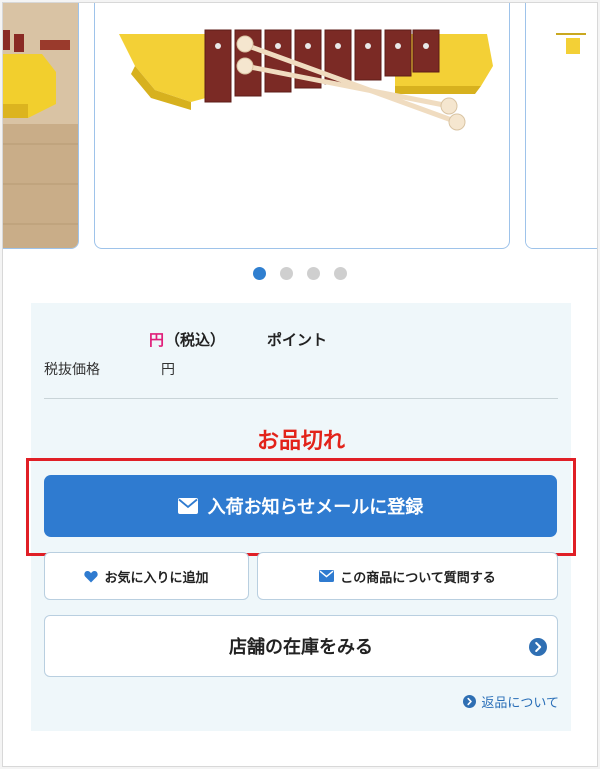  Describe the element at coordinates (72, 370) in the screenshot. I see `net-price-label: 税抜価格` at that location.